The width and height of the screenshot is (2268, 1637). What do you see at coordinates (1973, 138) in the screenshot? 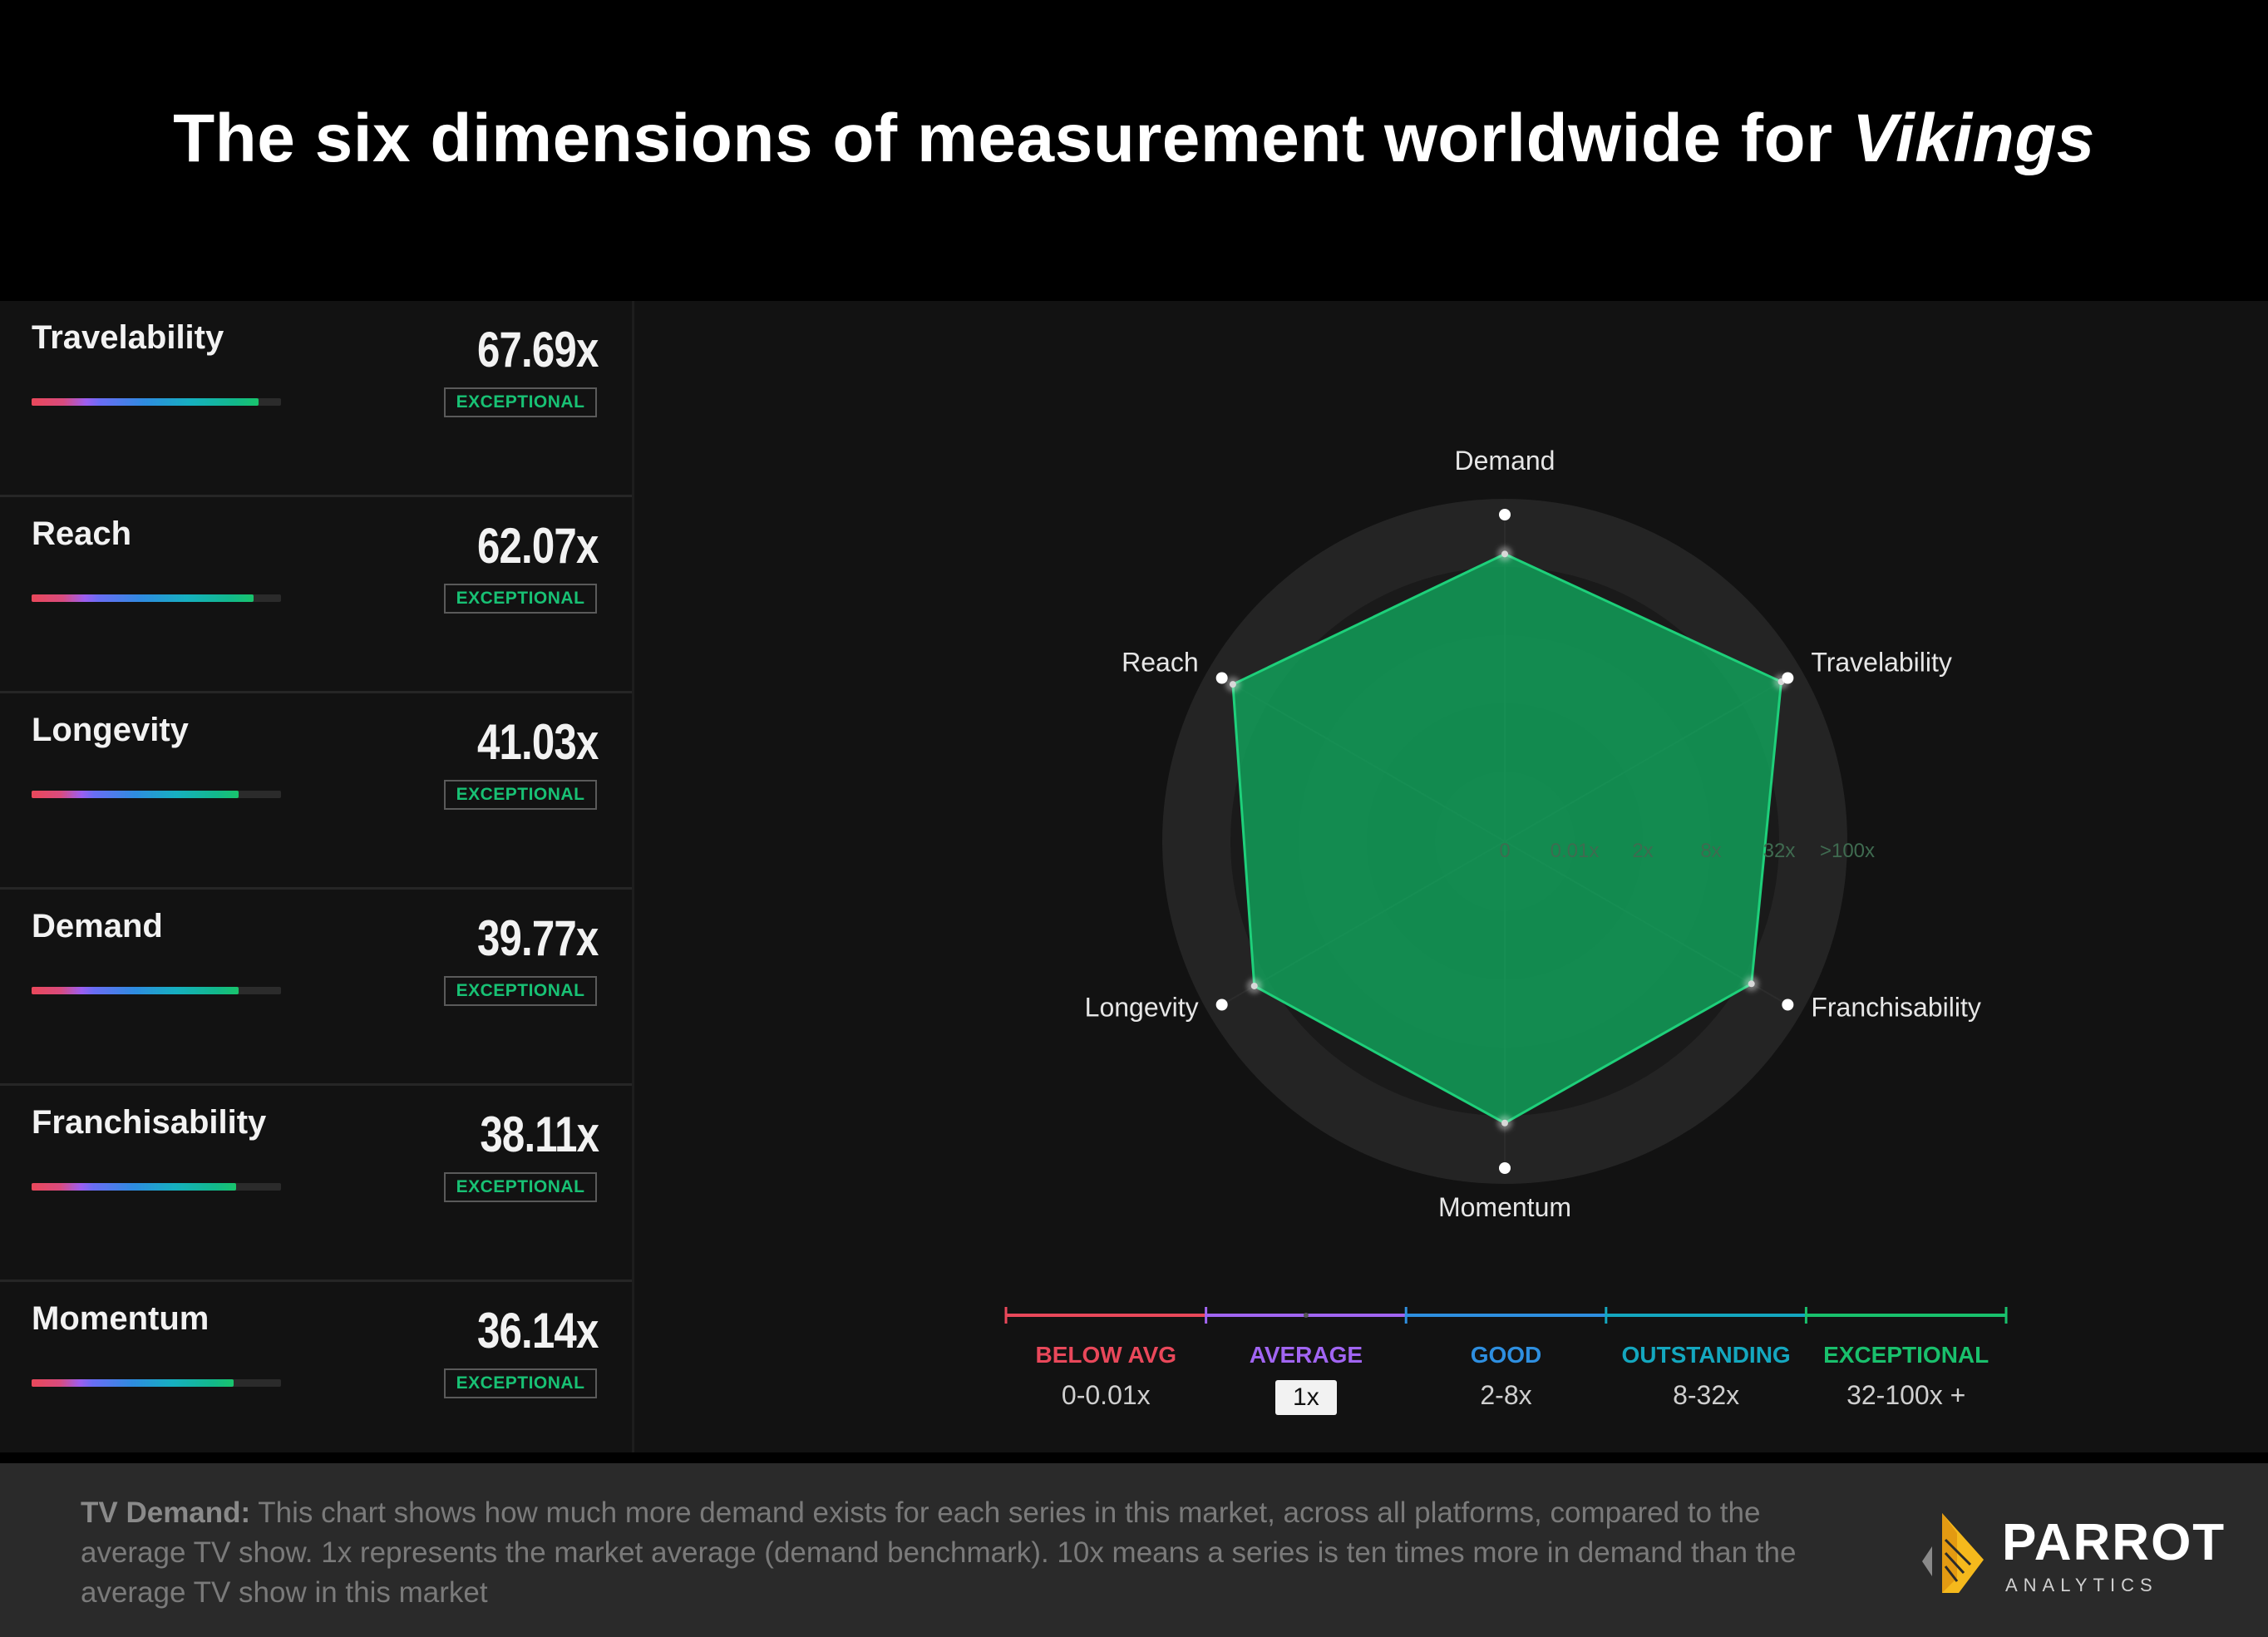
I see `title-show-name: Vikings` at bounding box center [1973, 138].